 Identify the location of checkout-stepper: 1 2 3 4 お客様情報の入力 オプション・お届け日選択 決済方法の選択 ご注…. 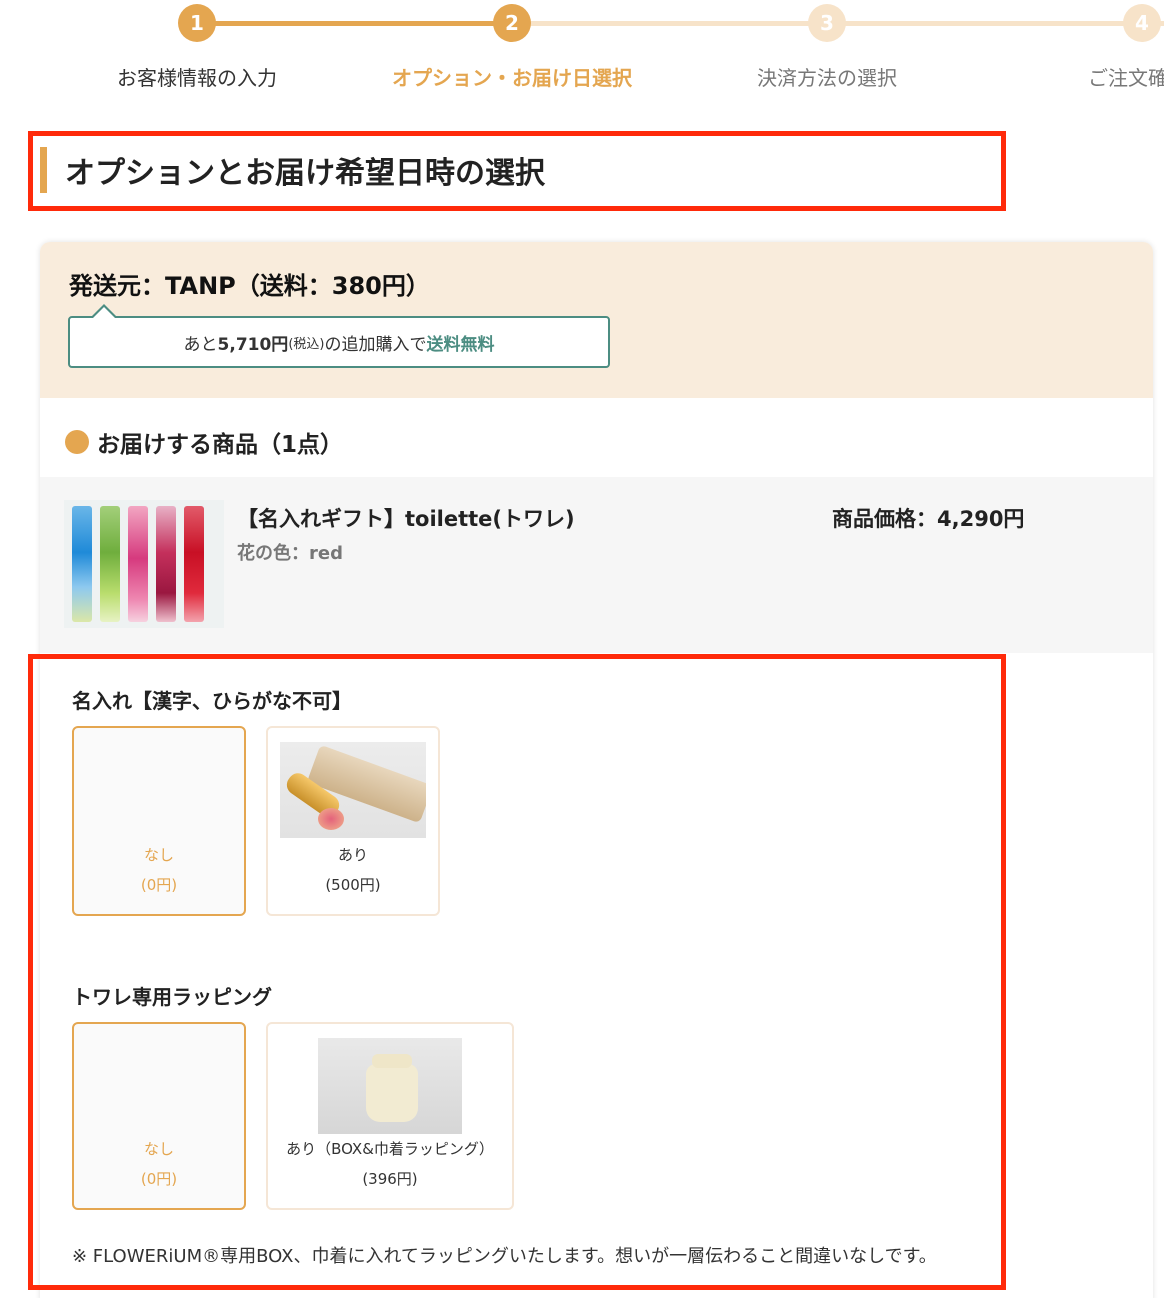
(582, 55).